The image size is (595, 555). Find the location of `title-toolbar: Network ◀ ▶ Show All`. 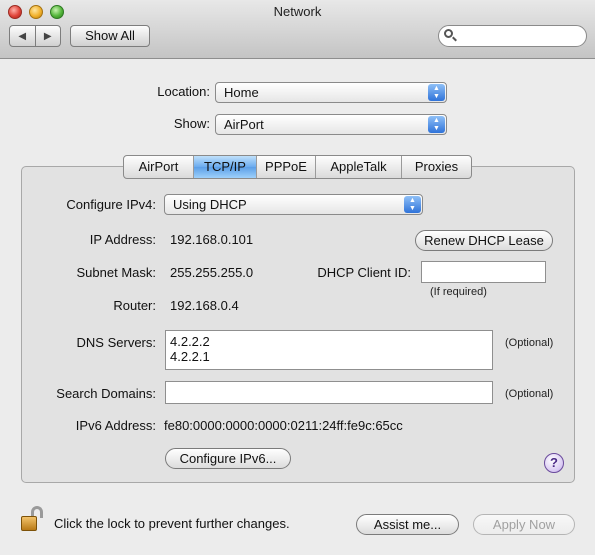

title-toolbar: Network ◀ ▶ Show All is located at coordinates (297, 29).